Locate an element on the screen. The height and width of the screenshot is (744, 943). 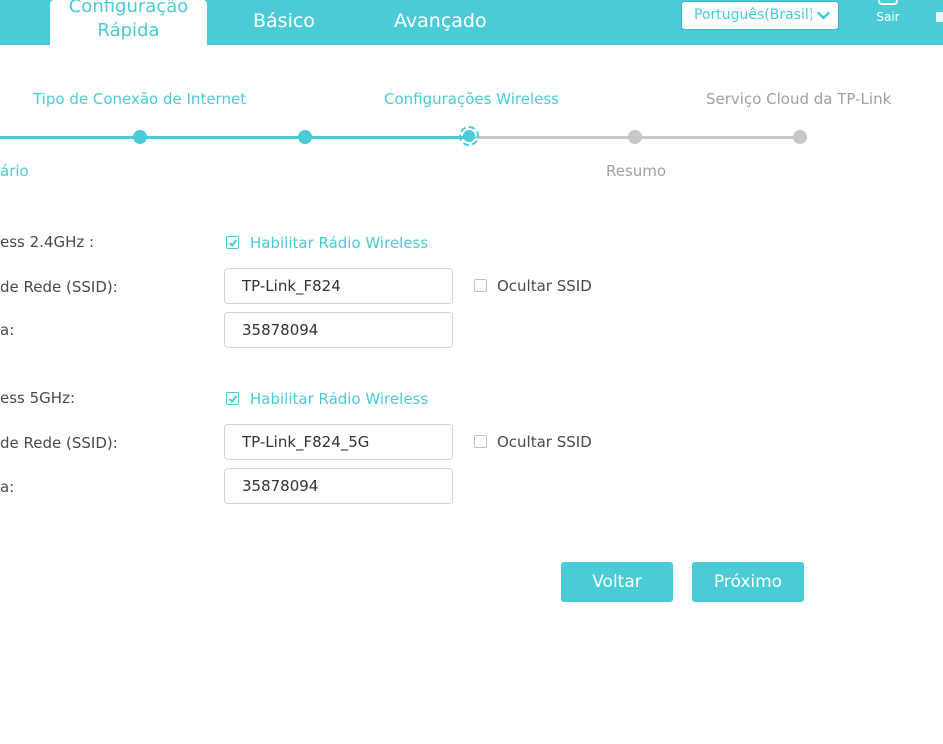
step-time-zone: ário is located at coordinates (14, 171).